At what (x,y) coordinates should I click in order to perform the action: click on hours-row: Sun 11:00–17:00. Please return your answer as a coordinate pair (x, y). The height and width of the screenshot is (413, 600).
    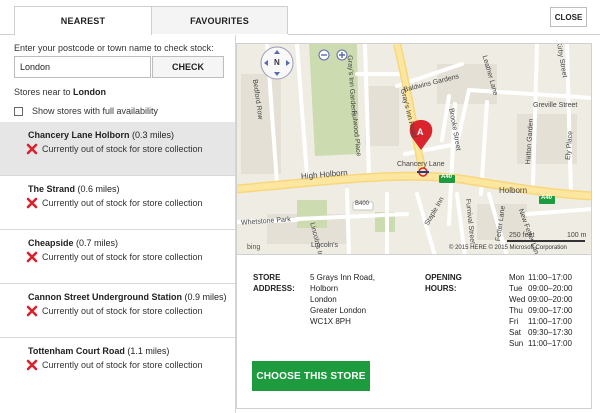
    Looking at the image, I should click on (541, 343).